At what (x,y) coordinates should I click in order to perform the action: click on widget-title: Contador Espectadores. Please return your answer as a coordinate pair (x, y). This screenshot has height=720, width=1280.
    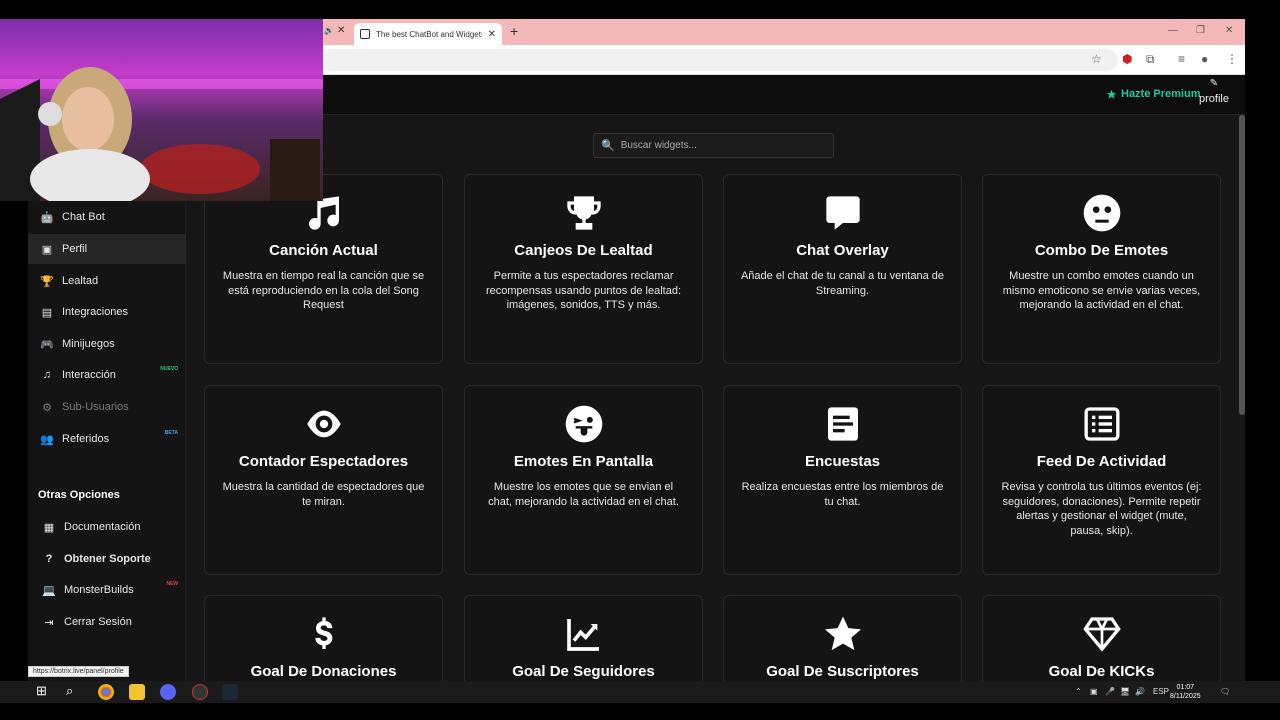
    Looking at the image, I should click on (323, 461).